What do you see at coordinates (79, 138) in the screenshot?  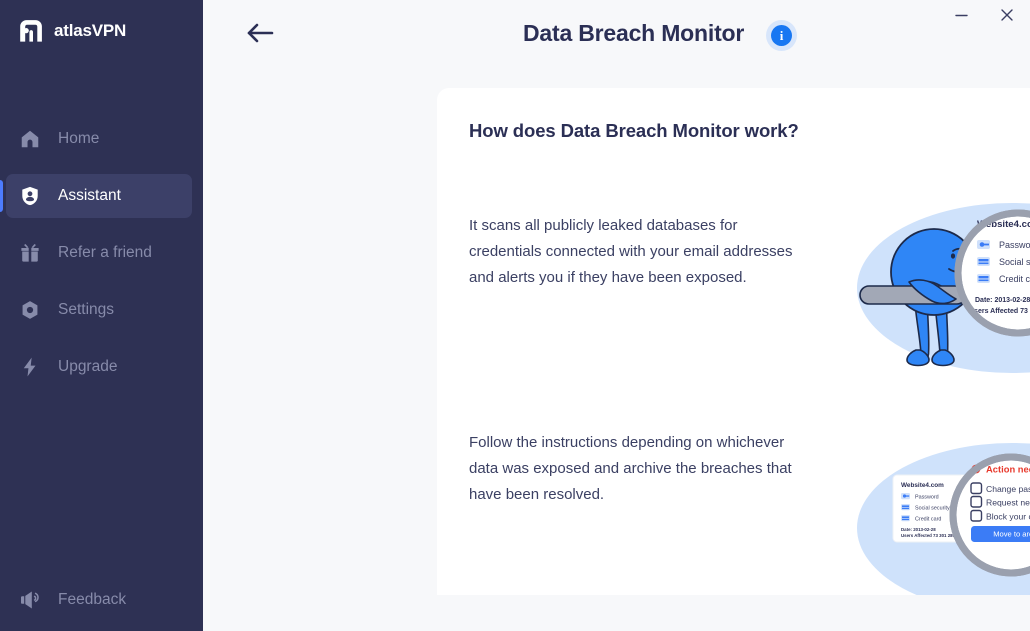 I see `sidebar-item-label: Home` at bounding box center [79, 138].